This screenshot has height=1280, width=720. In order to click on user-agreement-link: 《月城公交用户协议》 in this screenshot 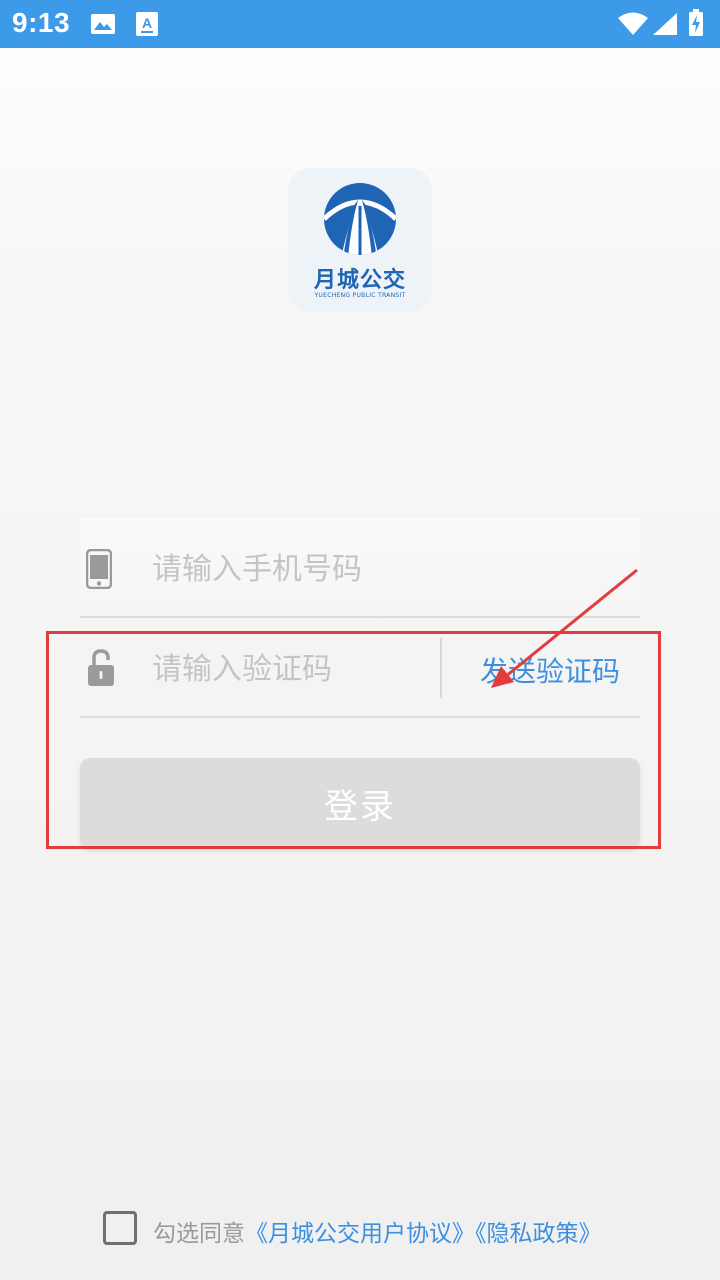, I will do `click(360, 1234)`.